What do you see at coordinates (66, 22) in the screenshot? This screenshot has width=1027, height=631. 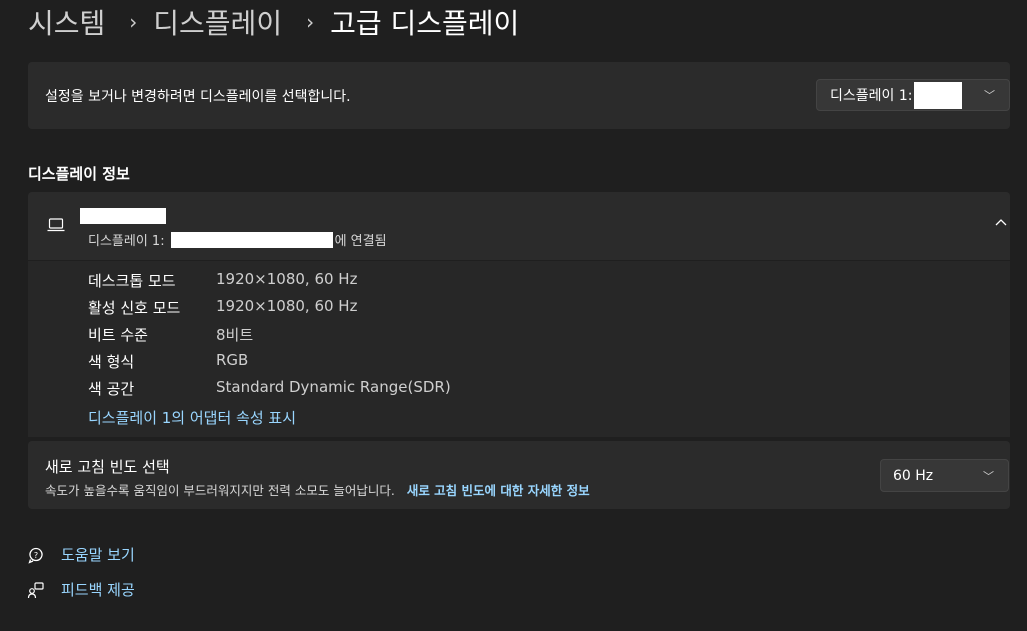 I see `breadcrumb-system: 시스템` at bounding box center [66, 22].